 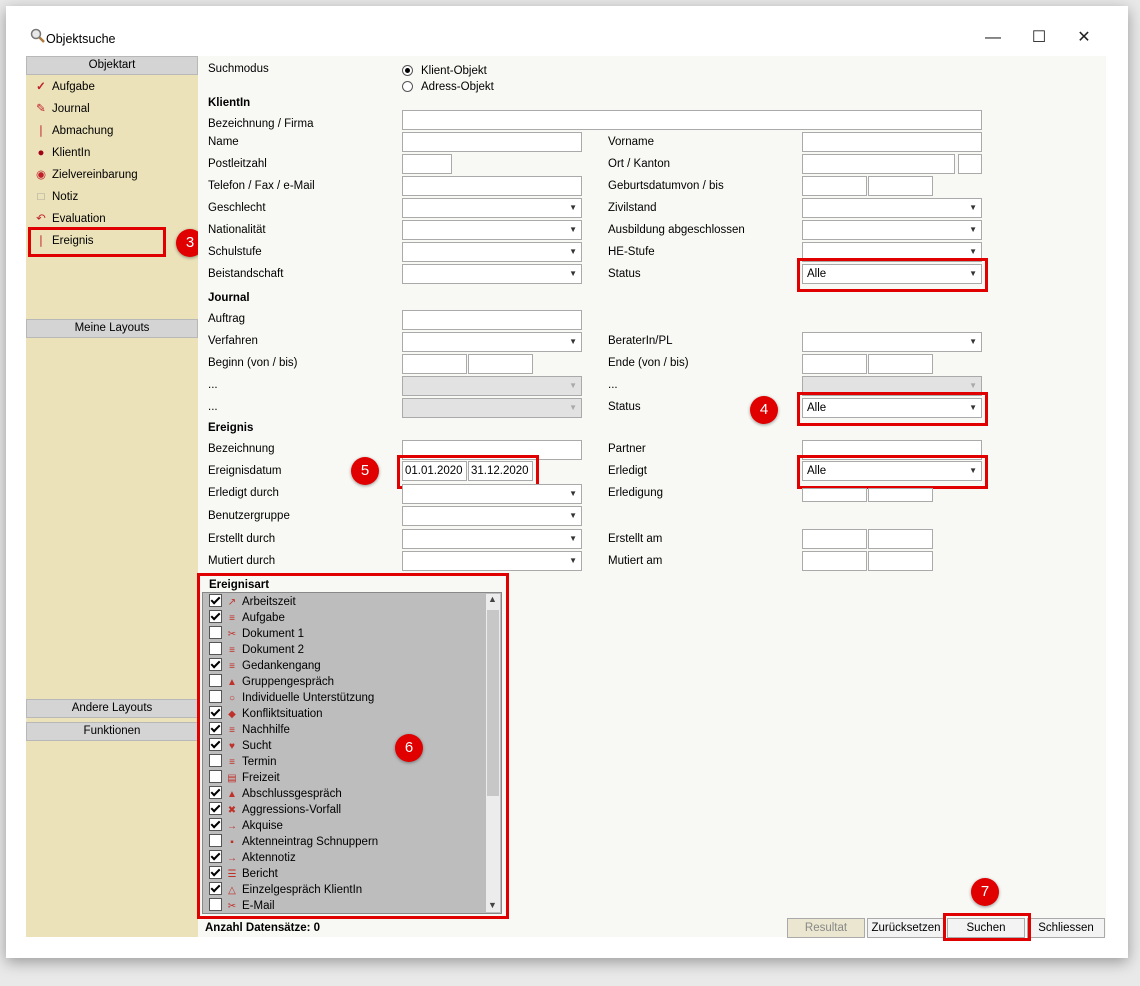 I want to click on auftrag-label: Auftrag, so click(x=227, y=319).